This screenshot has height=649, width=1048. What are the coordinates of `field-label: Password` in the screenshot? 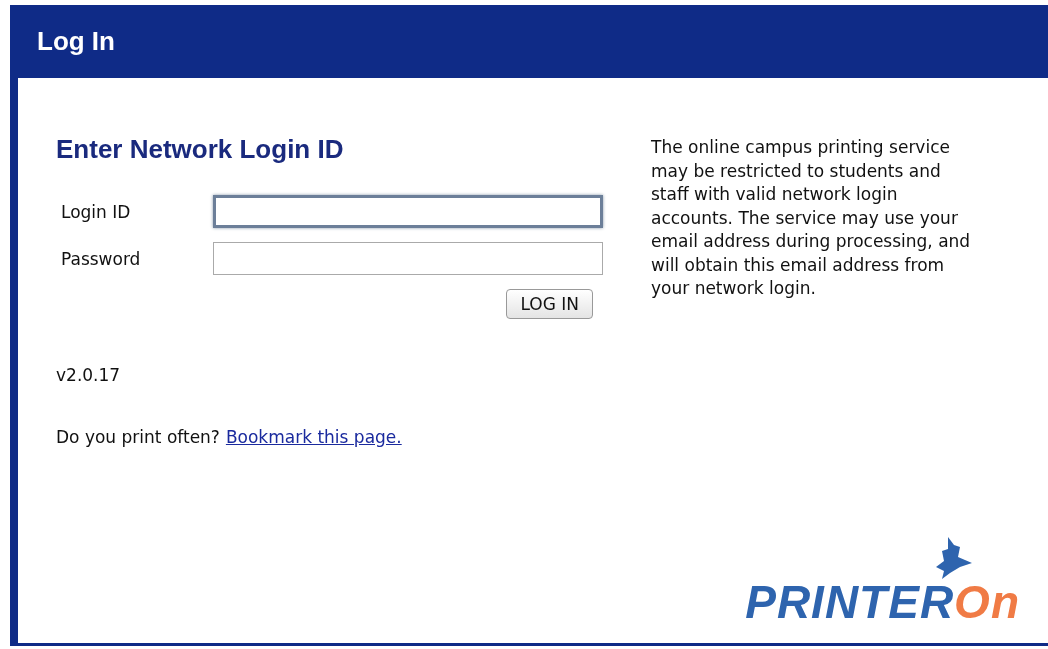 It's located at (101, 258).